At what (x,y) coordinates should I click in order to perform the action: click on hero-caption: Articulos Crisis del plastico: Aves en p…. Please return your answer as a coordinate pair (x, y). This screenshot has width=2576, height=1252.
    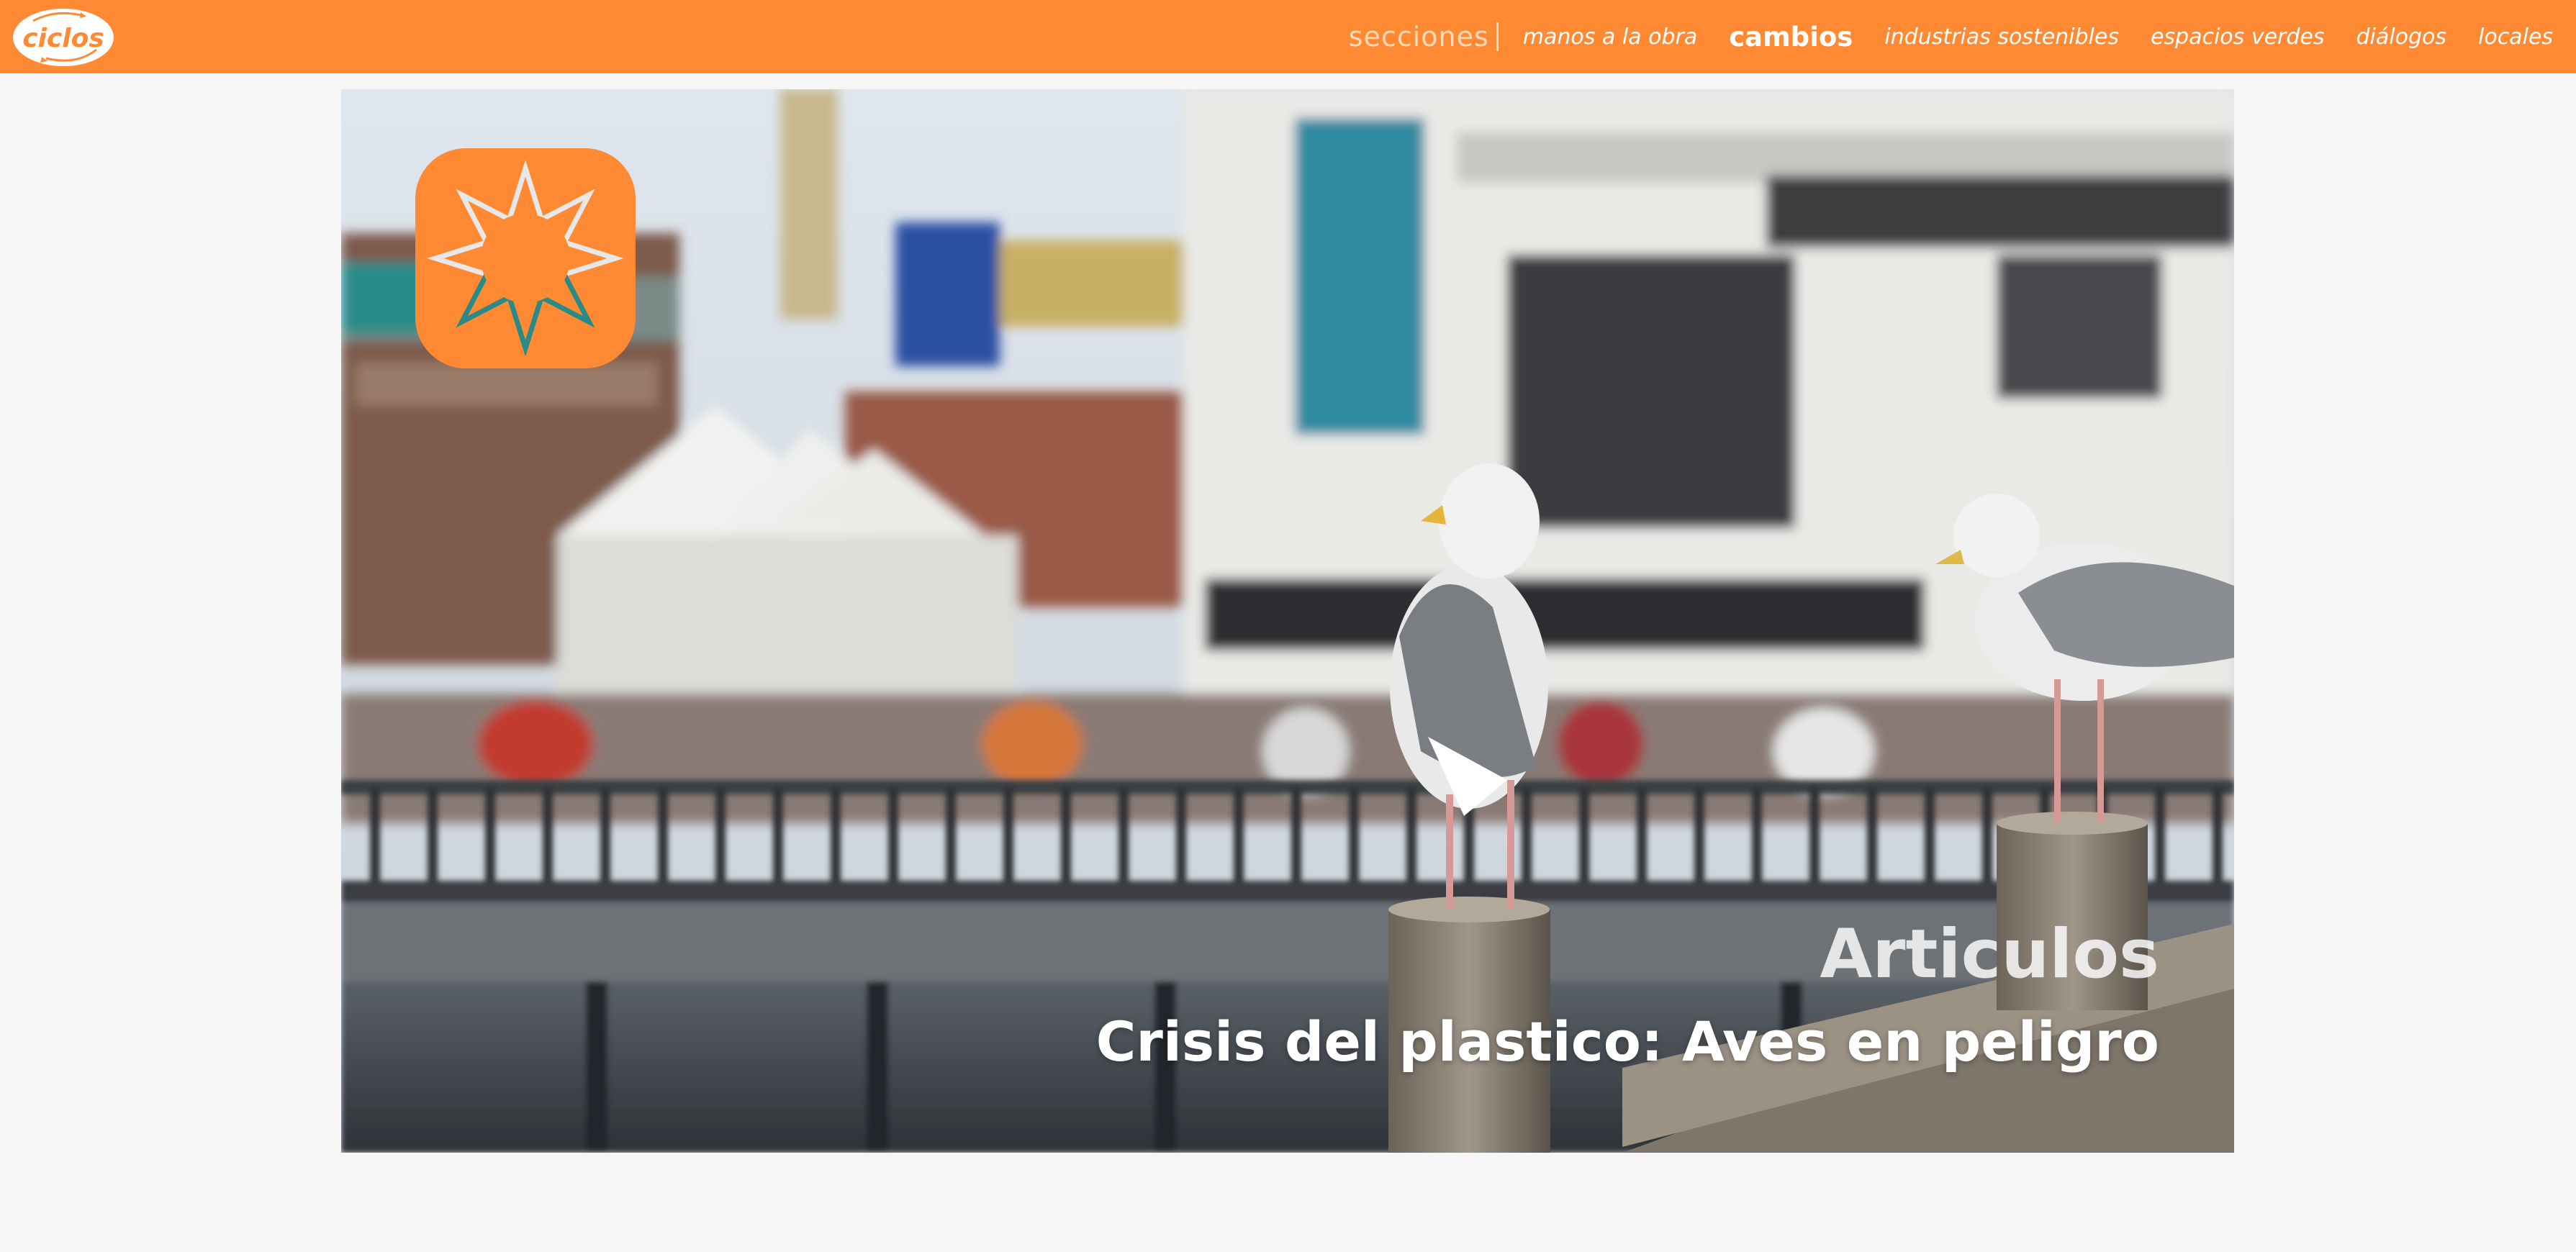
    Looking at the image, I should click on (1628, 997).